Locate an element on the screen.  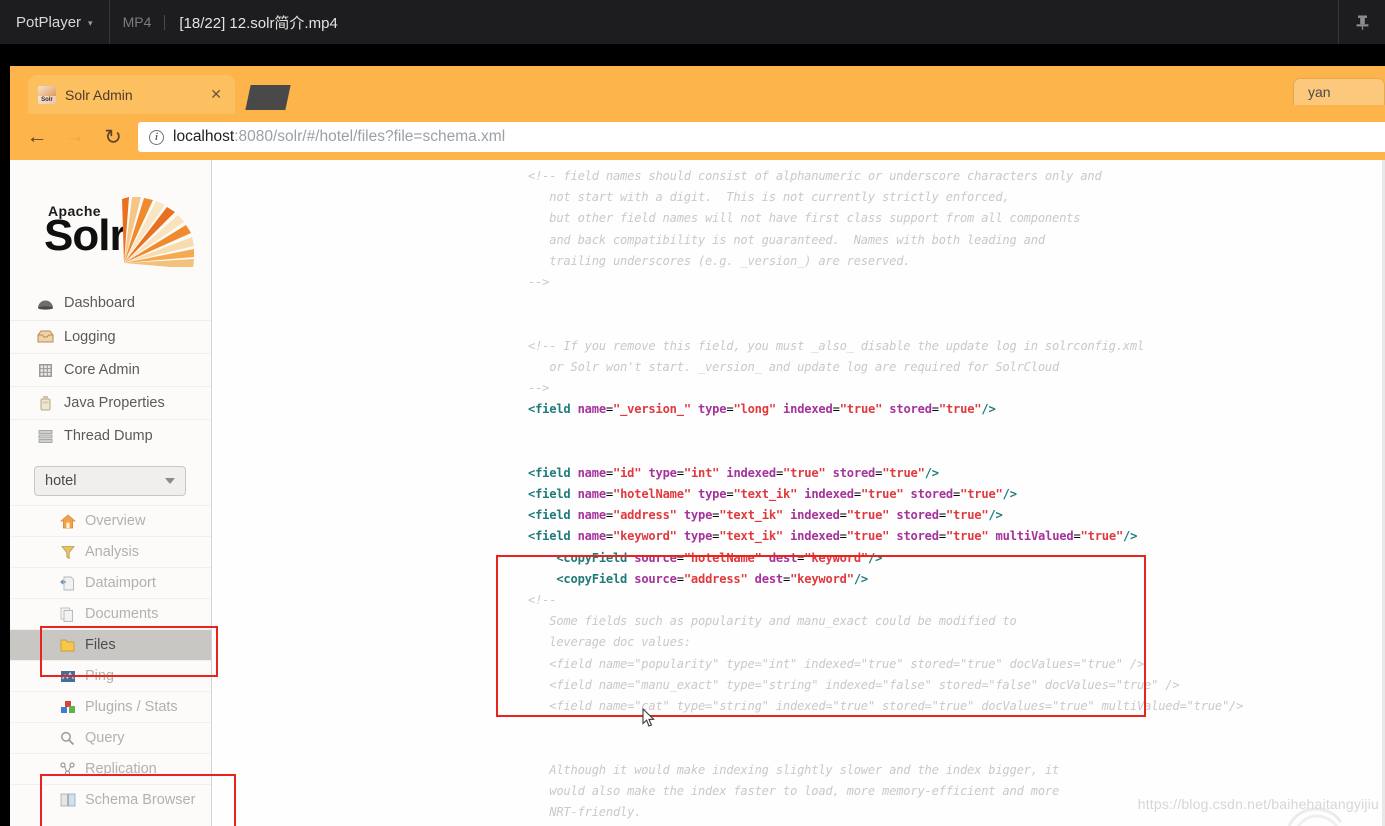
dataimport-icon is located at coordinates (67, 583).